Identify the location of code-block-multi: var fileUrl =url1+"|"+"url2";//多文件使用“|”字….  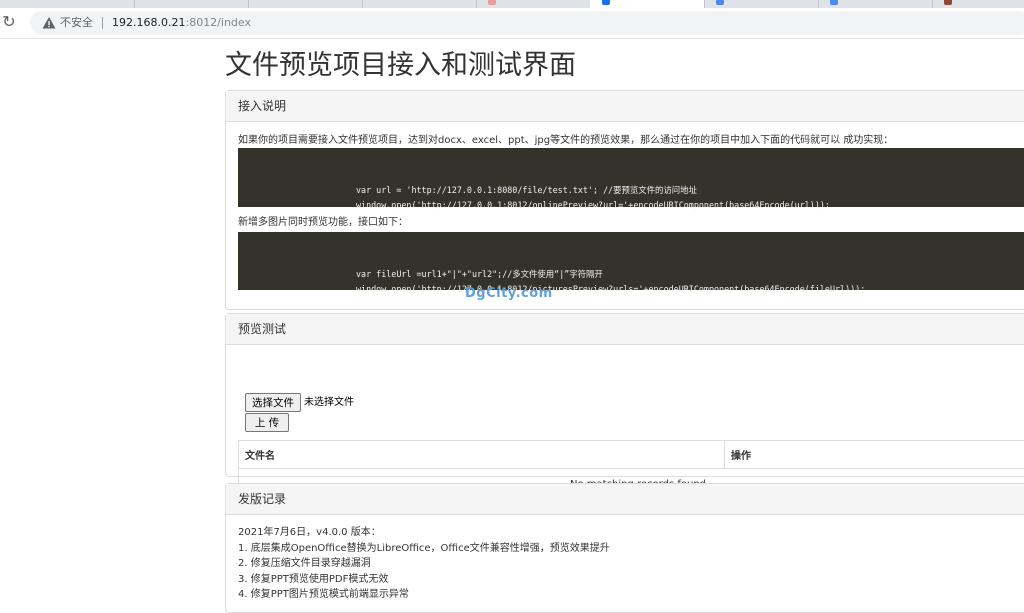
(631, 261).